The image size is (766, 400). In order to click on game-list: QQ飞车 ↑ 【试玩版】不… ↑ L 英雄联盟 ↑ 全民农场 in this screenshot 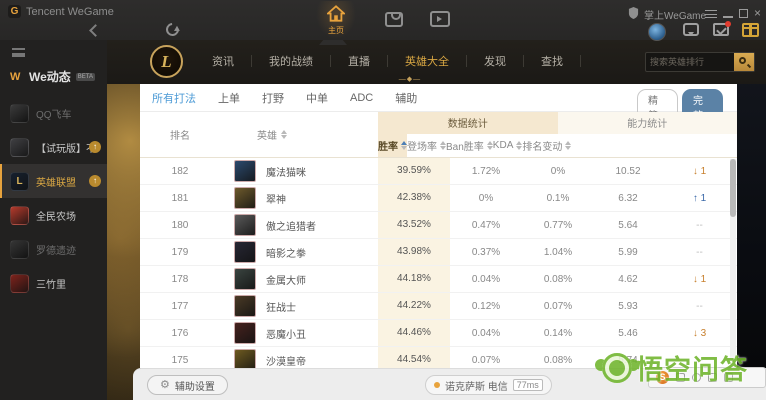, I will do `click(53, 198)`.